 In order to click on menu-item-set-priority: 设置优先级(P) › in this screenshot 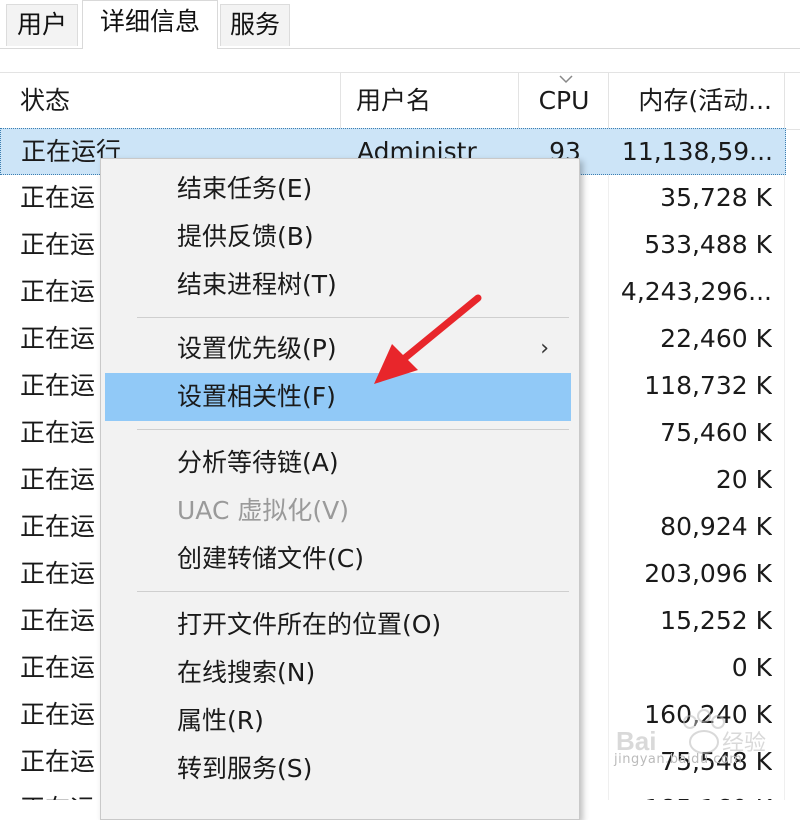, I will do `click(338, 349)`.